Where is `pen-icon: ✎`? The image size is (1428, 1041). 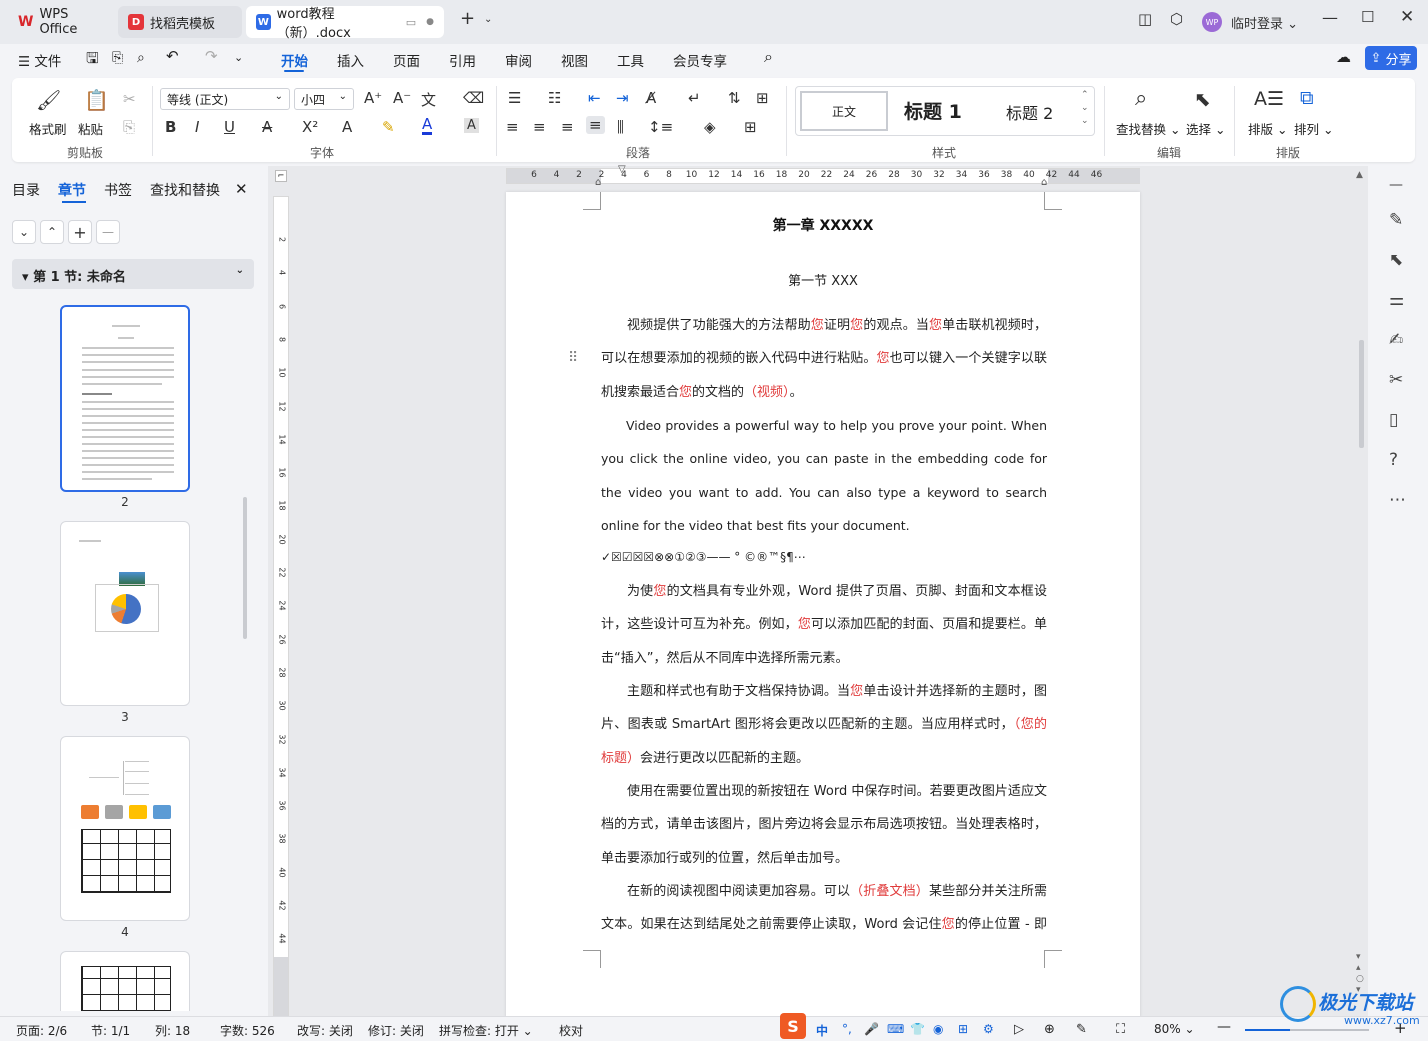 pen-icon: ✎ is located at coordinates (1396, 220).